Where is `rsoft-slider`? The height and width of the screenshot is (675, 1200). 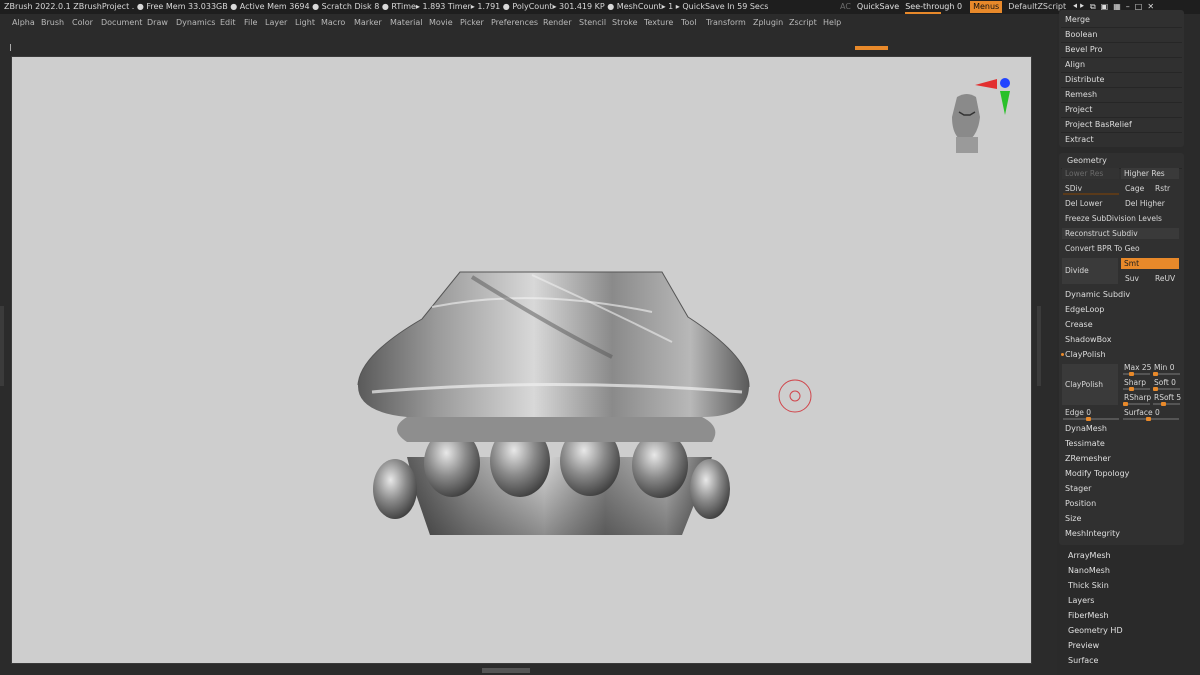
rsoft-slider is located at coordinates (1166, 404).